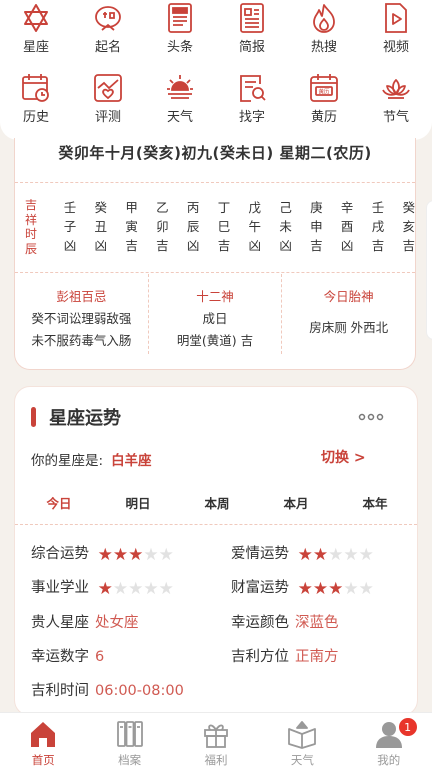 Image resolution: width=432 pixels, height=768 pixels. Describe the element at coordinates (36, 18) in the screenshot. I see `star-of-david-icon` at that location.